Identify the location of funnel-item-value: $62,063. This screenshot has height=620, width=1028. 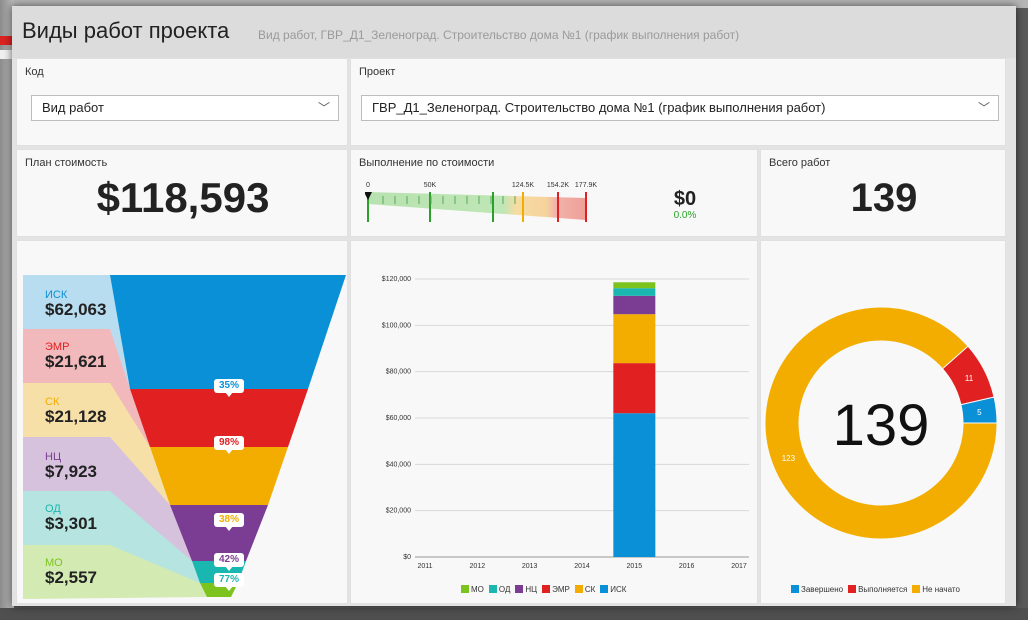
(76, 309).